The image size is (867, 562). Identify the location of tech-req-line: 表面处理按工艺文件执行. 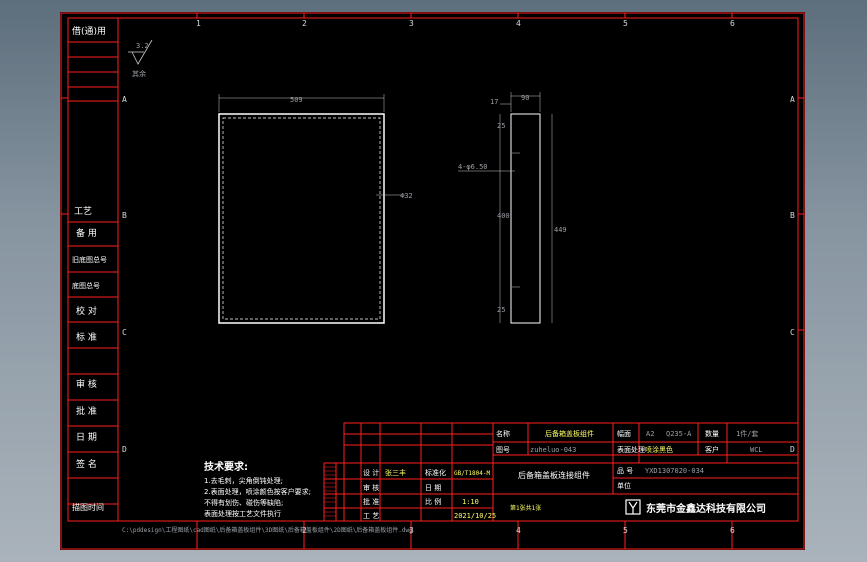
(242, 513).